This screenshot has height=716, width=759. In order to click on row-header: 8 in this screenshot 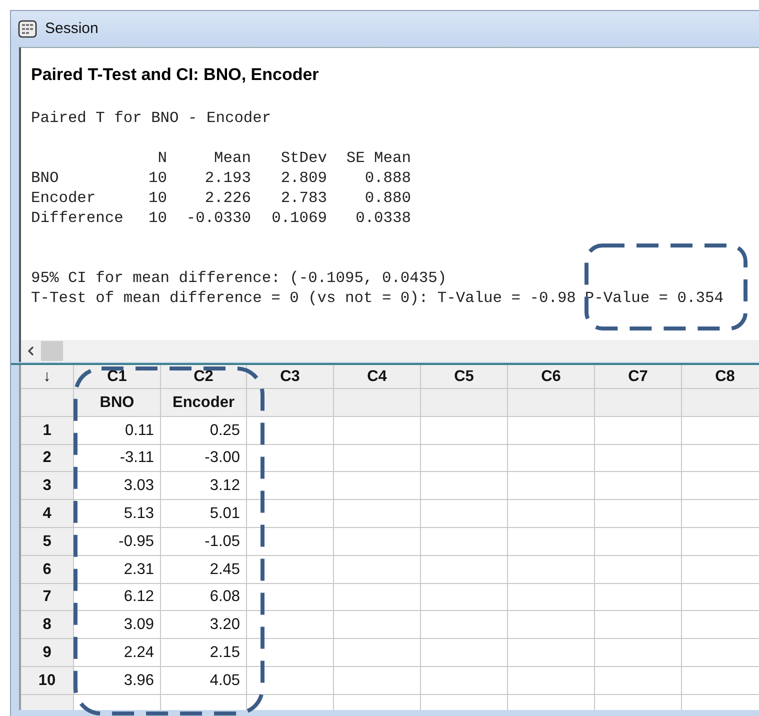, I will do `click(47, 625)`.